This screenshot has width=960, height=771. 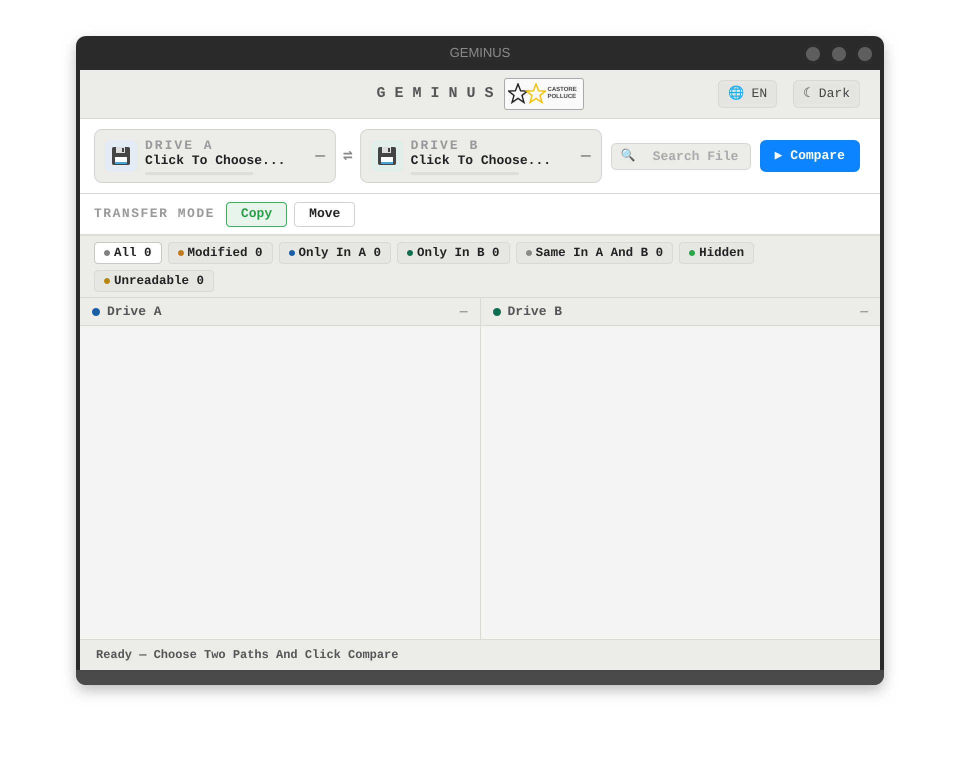 I want to click on filter-chip: Hidden, so click(x=716, y=253).